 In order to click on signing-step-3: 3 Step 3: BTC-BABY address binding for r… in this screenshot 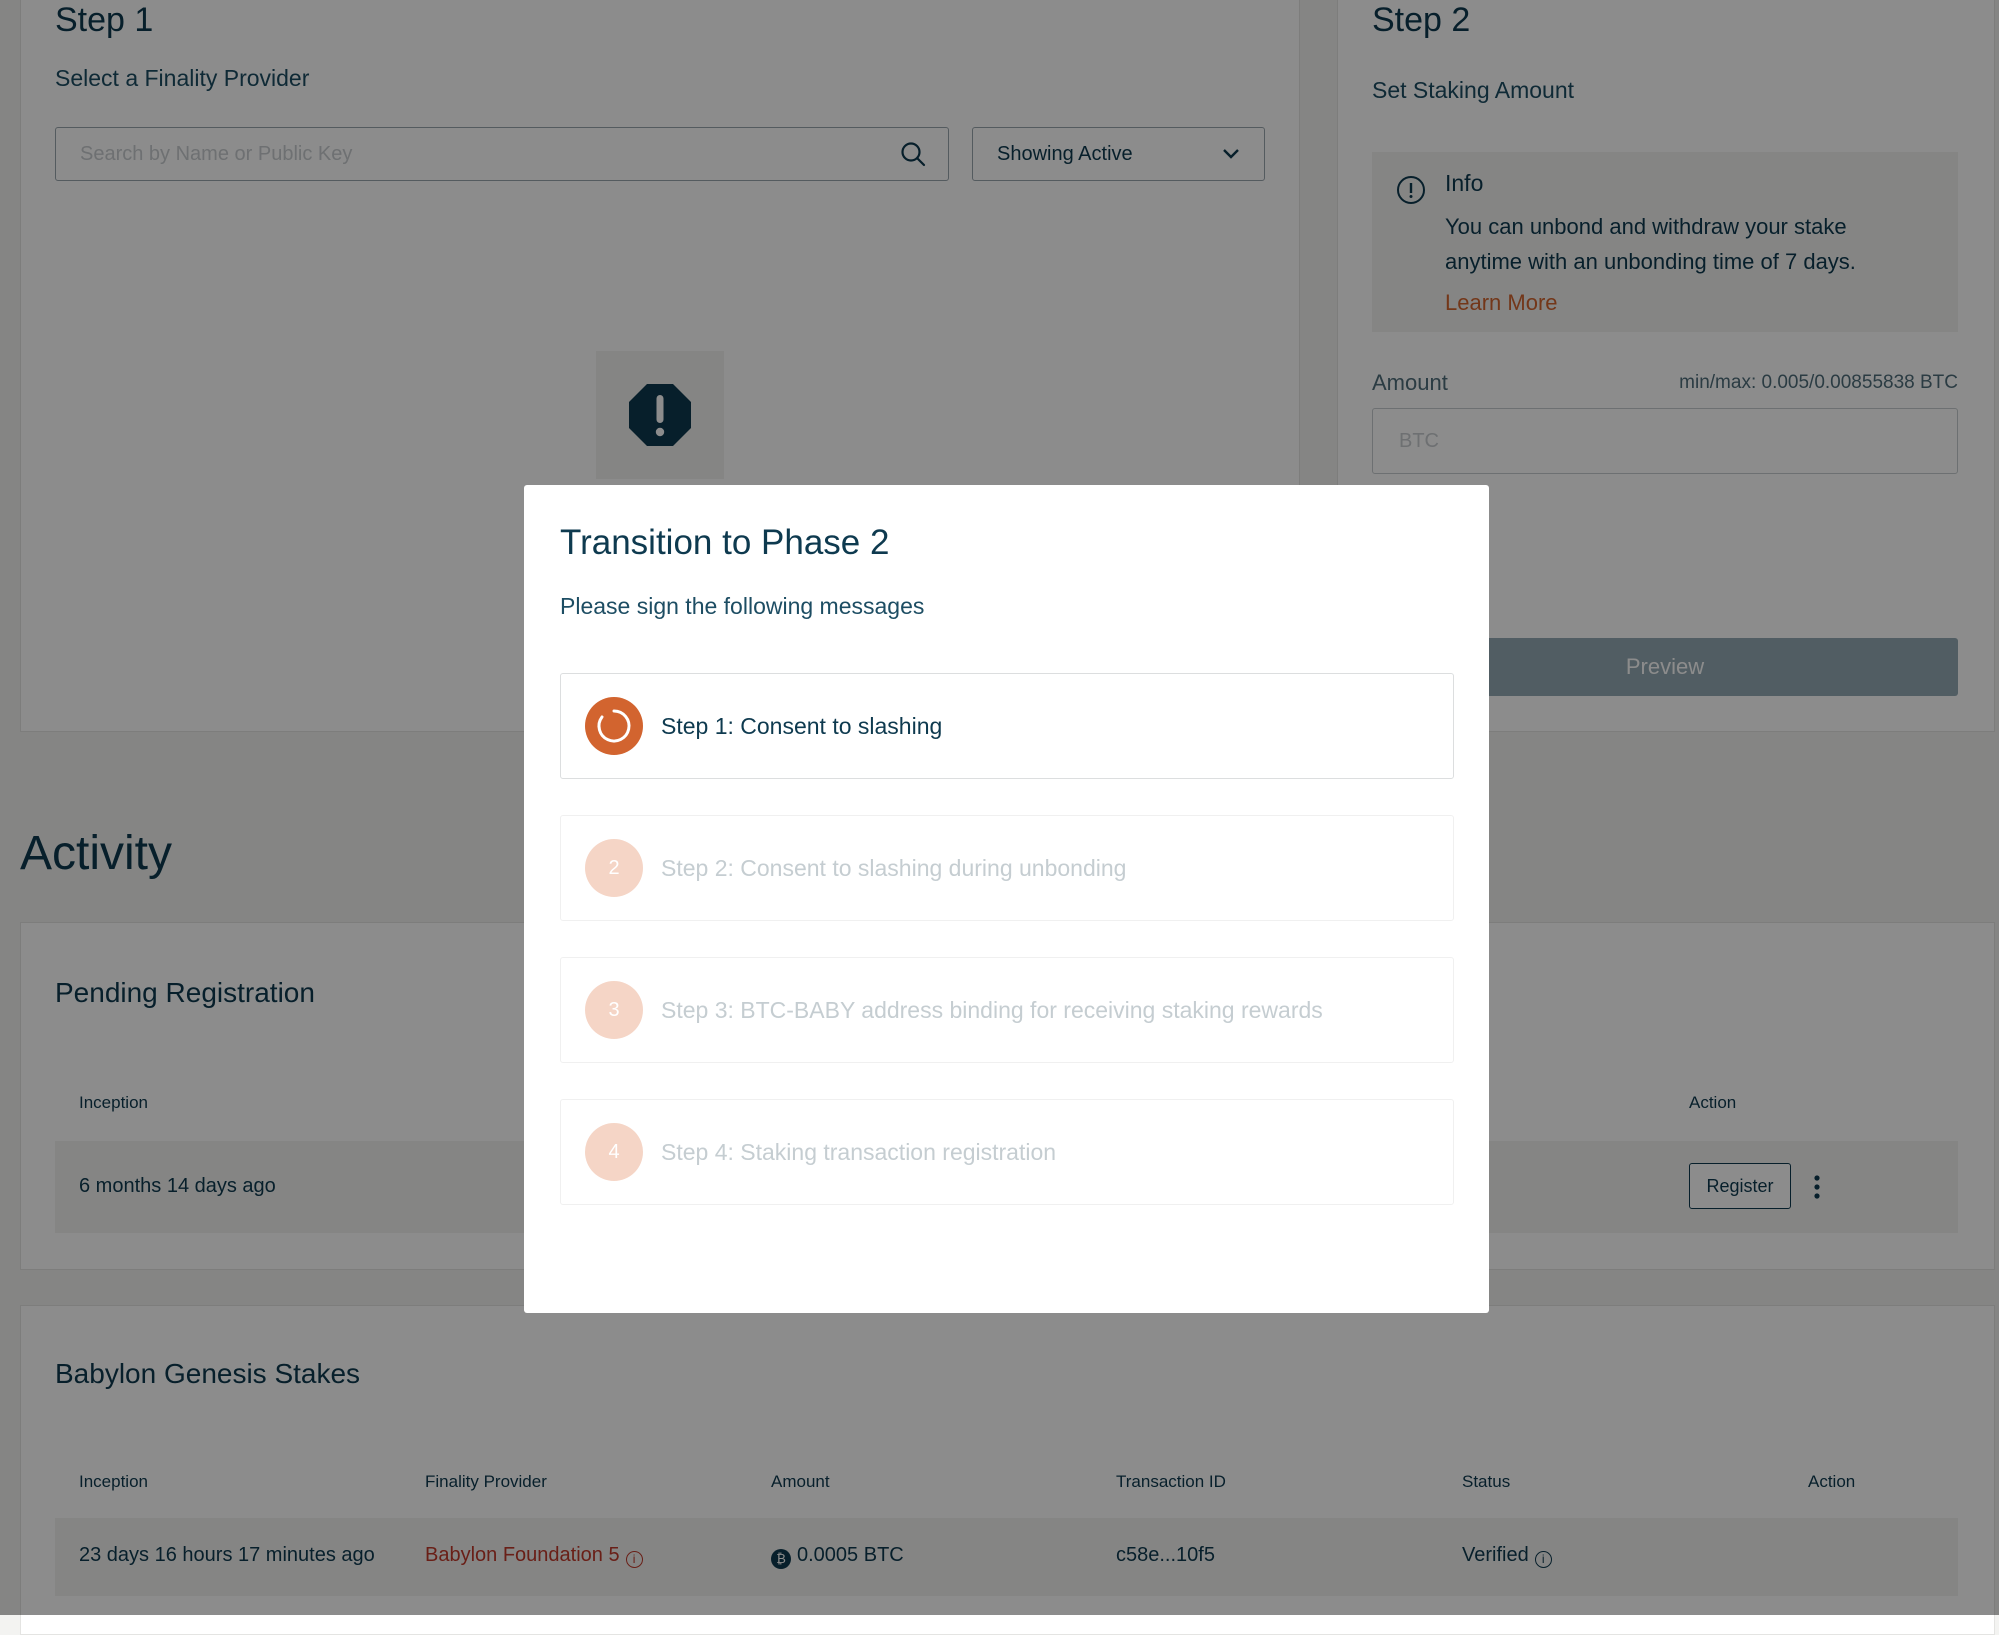, I will do `click(1007, 1010)`.